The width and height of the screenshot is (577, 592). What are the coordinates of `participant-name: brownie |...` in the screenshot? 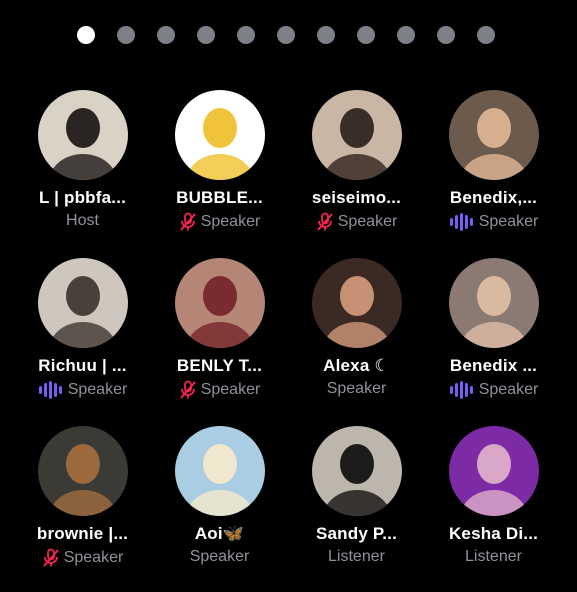 It's located at (82, 533).